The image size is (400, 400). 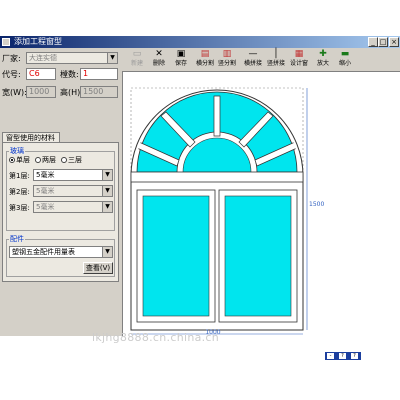 What do you see at coordinates (316, 204) in the screenshot?
I see `height-dim-label: 1500` at bounding box center [316, 204].